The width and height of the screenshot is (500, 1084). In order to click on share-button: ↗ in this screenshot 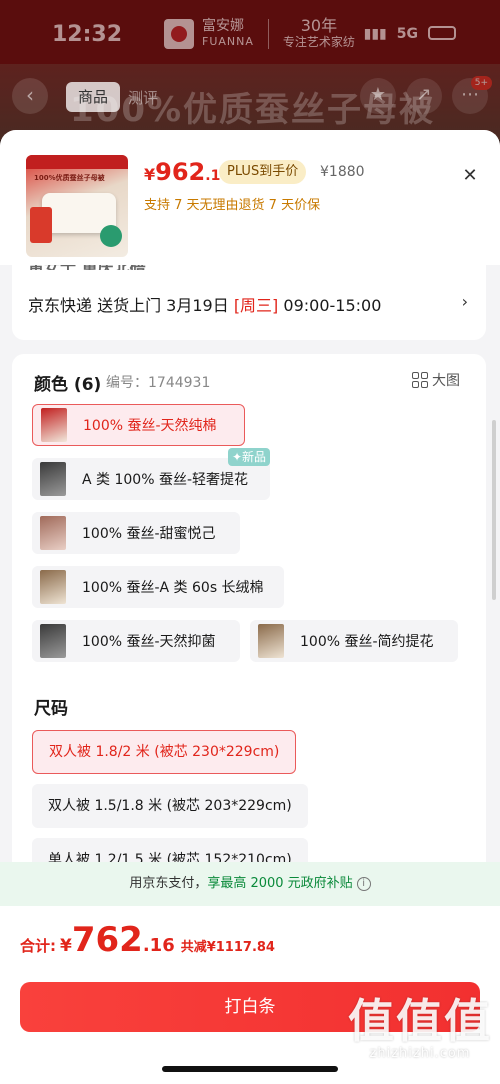, I will do `click(424, 96)`.